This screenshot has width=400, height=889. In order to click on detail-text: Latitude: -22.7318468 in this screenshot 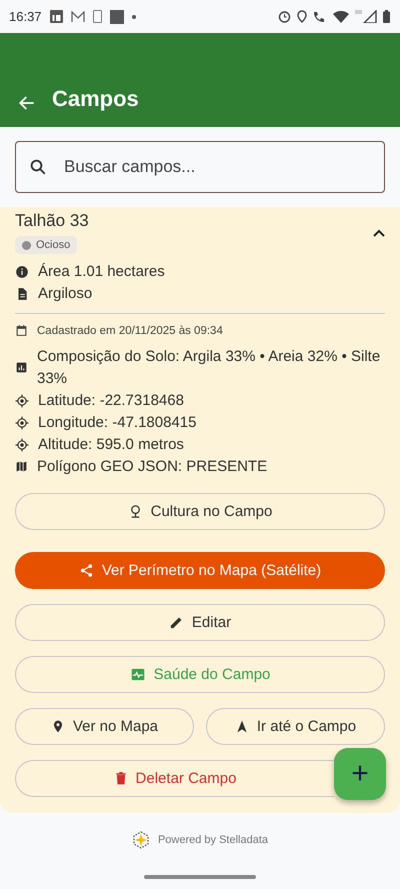, I will do `click(111, 400)`.